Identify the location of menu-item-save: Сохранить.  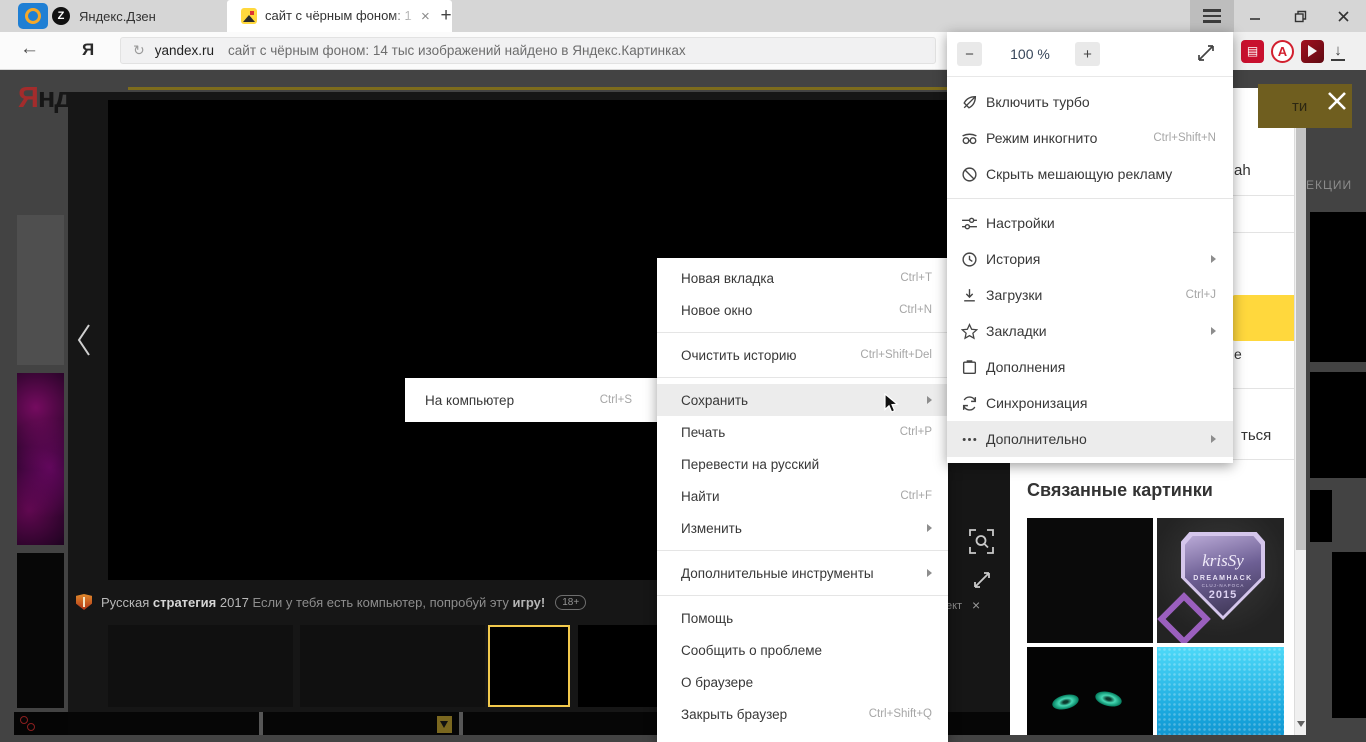
(802, 400).